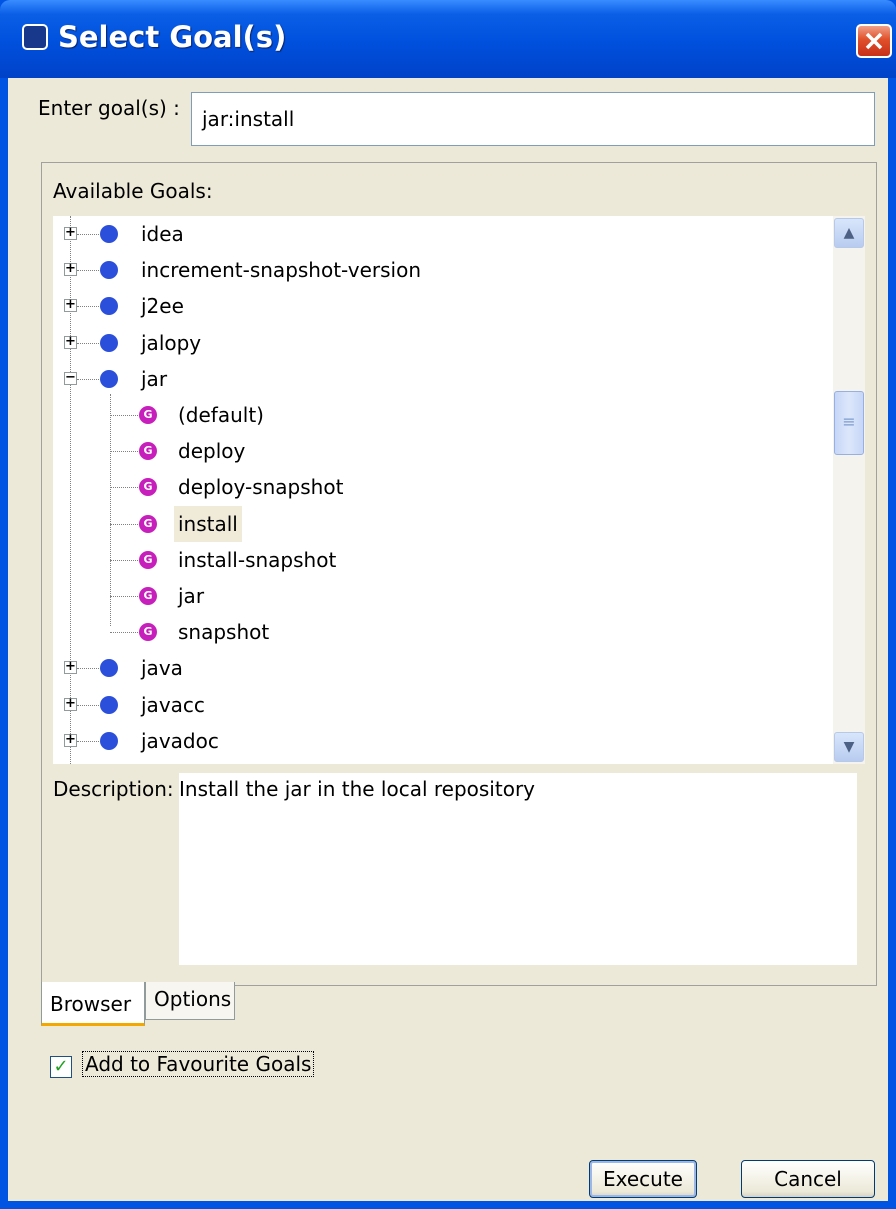 This screenshot has width=896, height=1209. I want to click on tree-goal-item: Gsnapshot, so click(443, 632).